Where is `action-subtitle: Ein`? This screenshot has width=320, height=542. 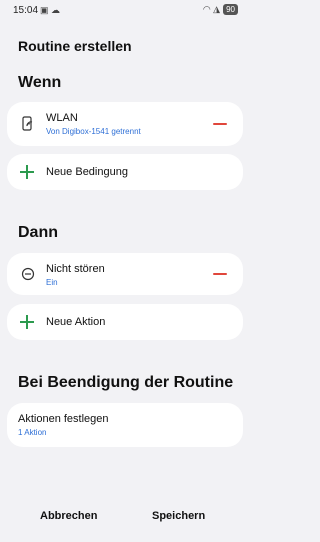
action-subtitle: Ein is located at coordinates (52, 282).